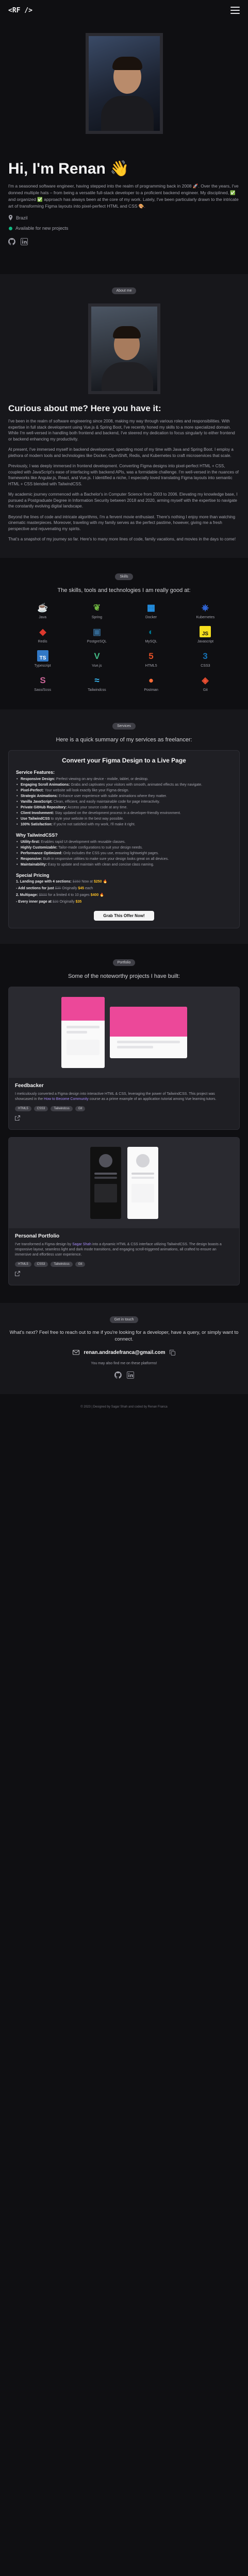 The width and height of the screenshot is (248, 2576). I want to click on skill-item: ◆ Redis, so click(42, 634).